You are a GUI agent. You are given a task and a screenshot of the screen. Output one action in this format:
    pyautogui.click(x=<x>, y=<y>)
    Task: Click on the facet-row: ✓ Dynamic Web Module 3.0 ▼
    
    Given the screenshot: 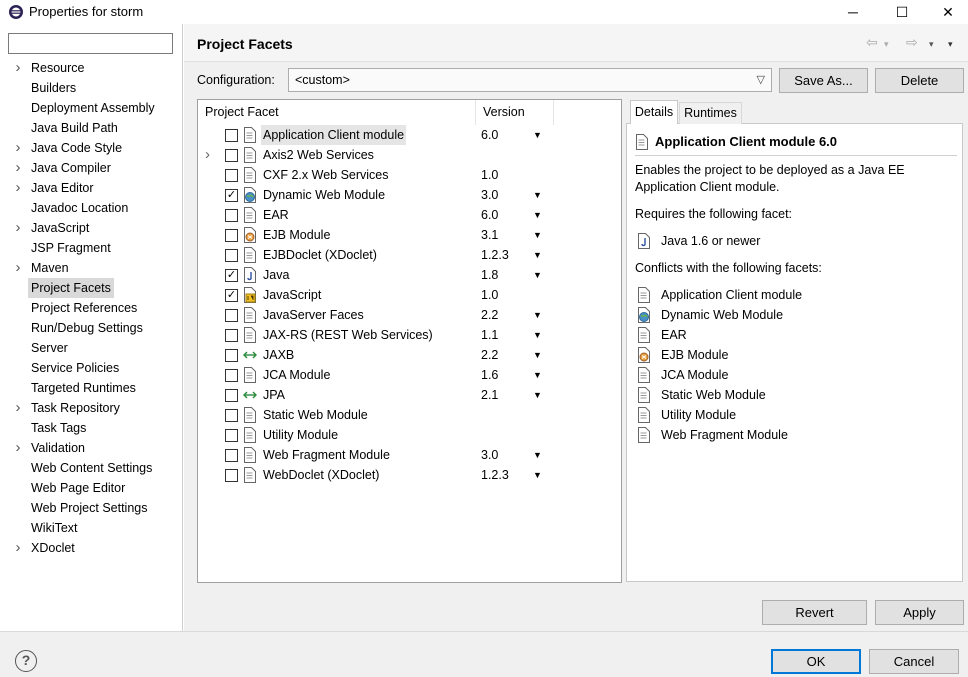 What is the action you would take?
    pyautogui.click(x=409, y=195)
    